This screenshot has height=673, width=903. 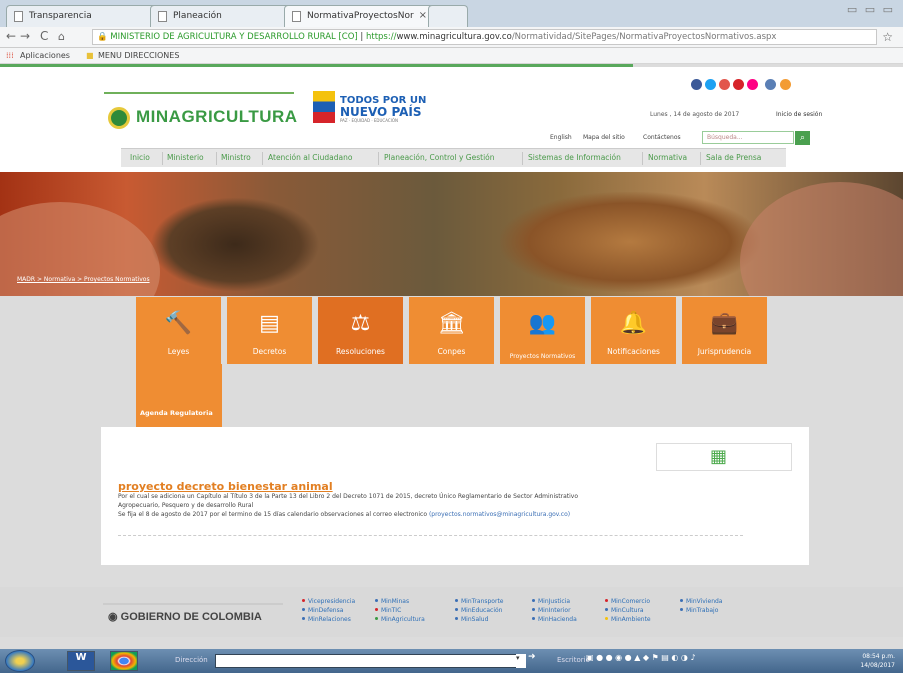 I want to click on ministry-link-label: MinRelaciones, so click(x=329, y=619).